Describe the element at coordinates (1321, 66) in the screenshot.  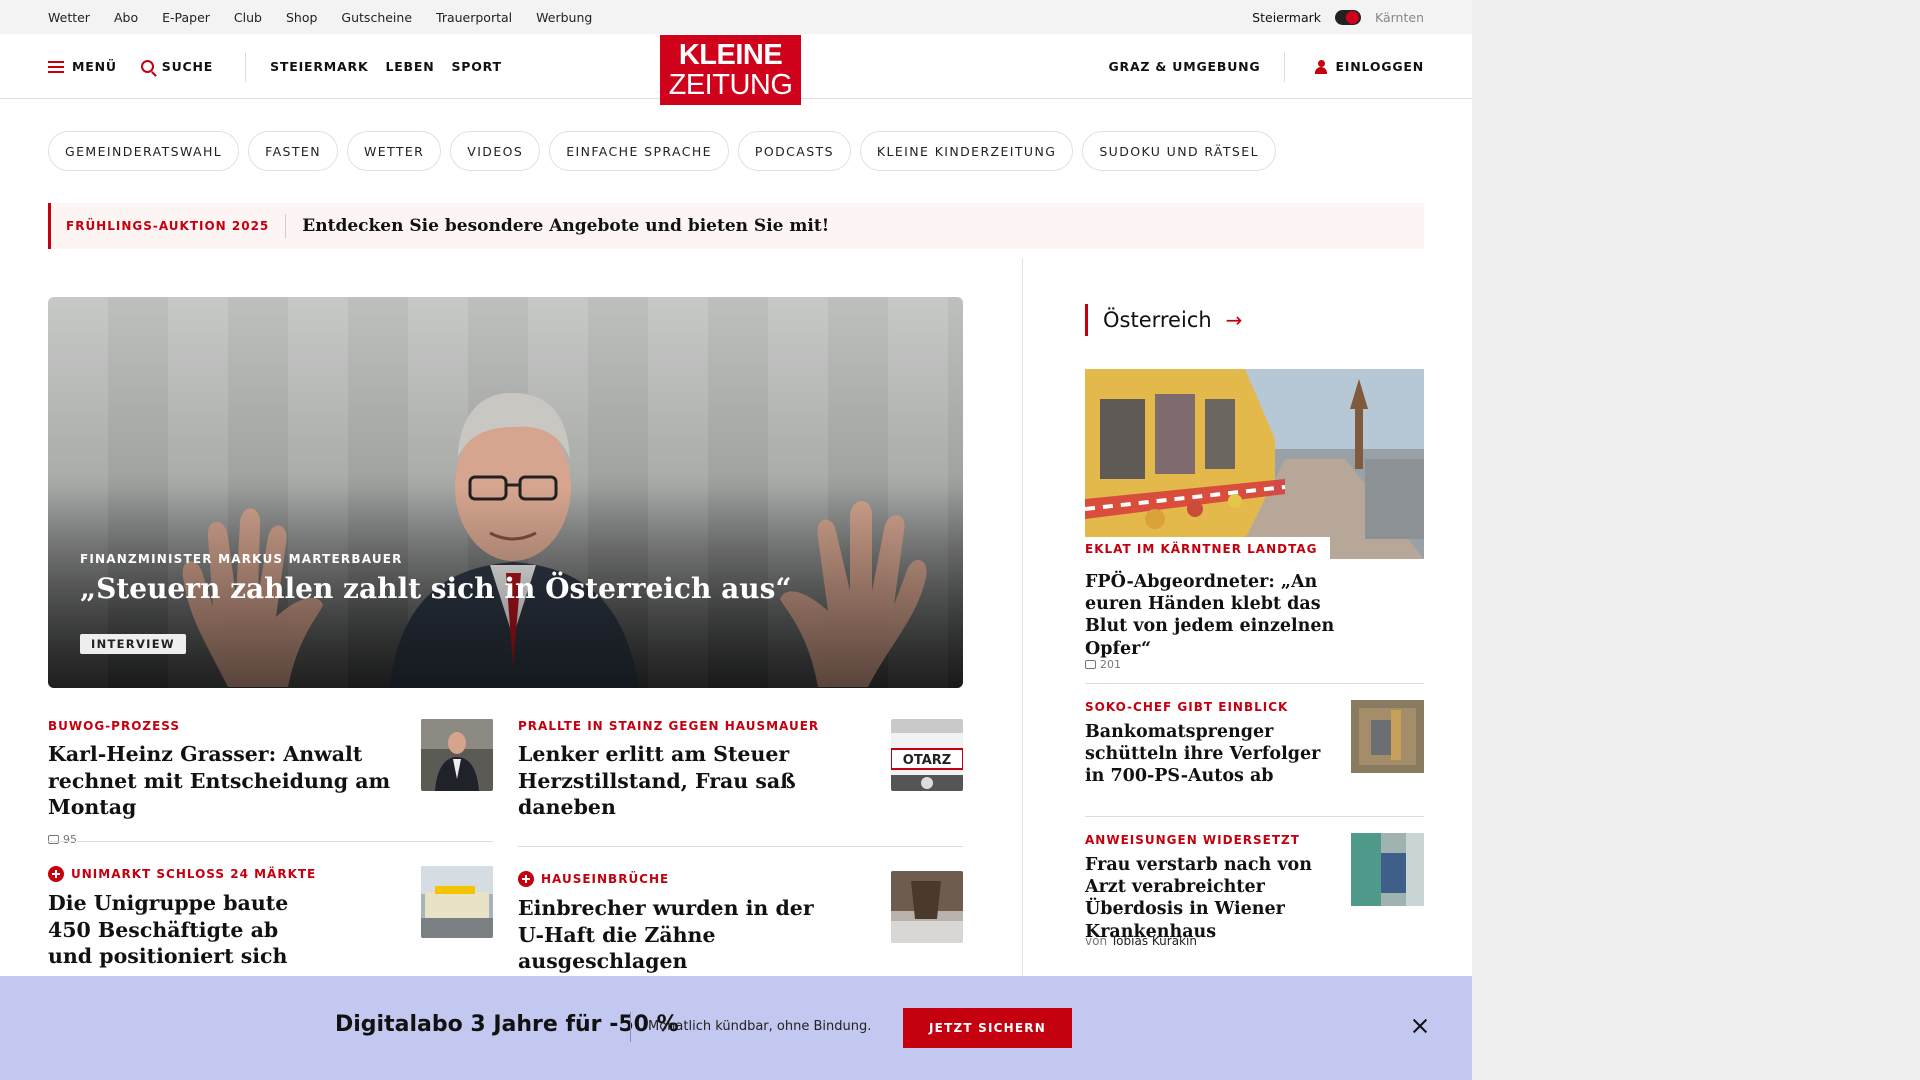
I see `user-icon` at that location.